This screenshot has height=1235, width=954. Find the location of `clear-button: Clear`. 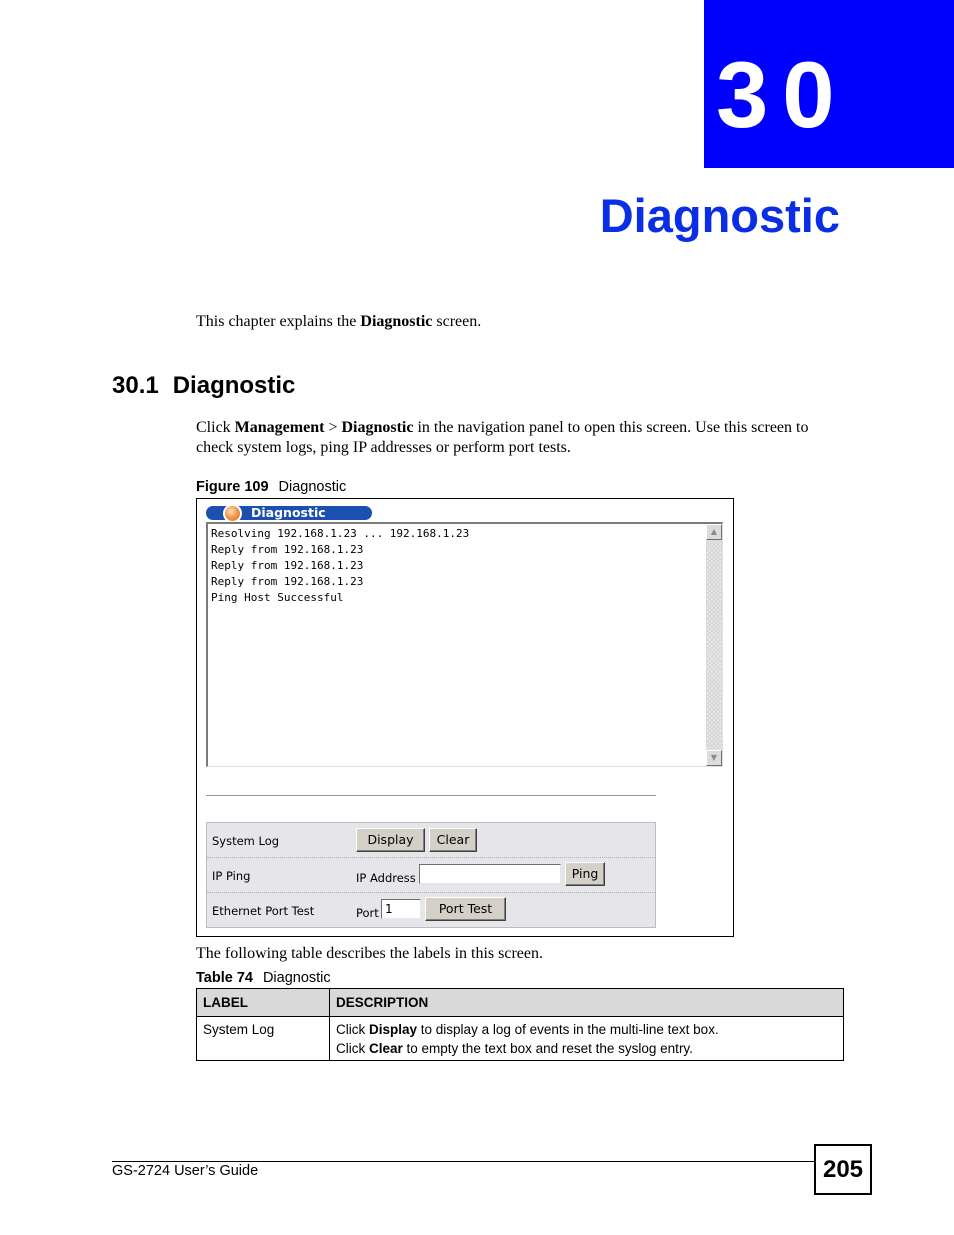

clear-button: Clear is located at coordinates (453, 840).